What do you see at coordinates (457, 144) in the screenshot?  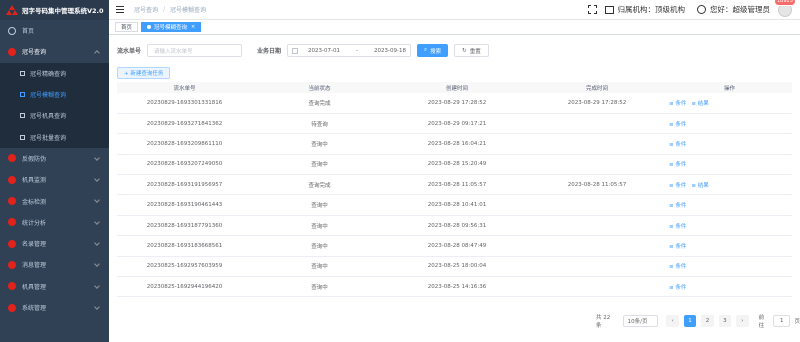 I see `cell-created: 2023-08-28 16:04:21` at bounding box center [457, 144].